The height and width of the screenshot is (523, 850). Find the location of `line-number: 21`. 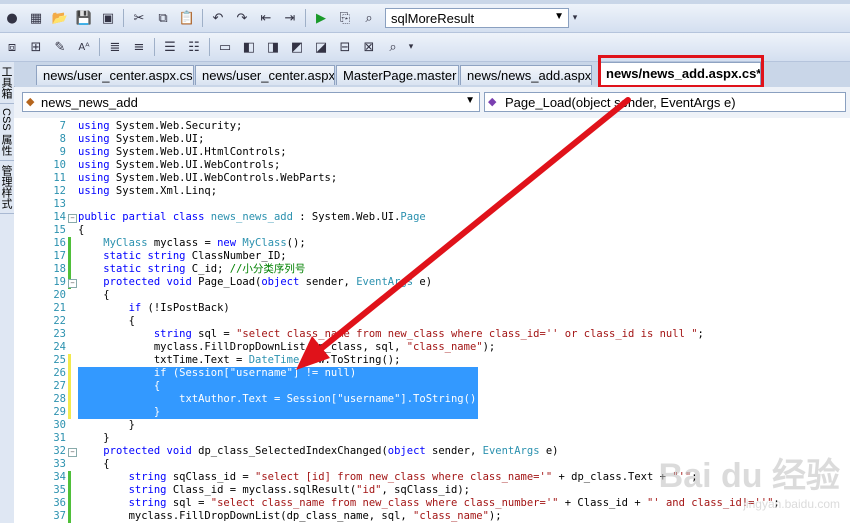

line-number: 21 is located at coordinates (59, 308).